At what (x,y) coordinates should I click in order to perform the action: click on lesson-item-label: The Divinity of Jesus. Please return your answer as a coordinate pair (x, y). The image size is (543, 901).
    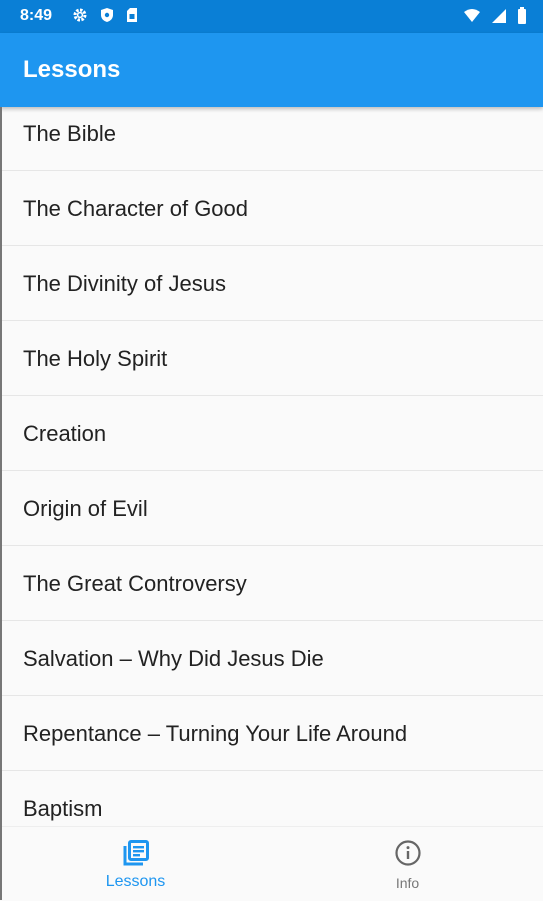
    Looking at the image, I should click on (124, 283).